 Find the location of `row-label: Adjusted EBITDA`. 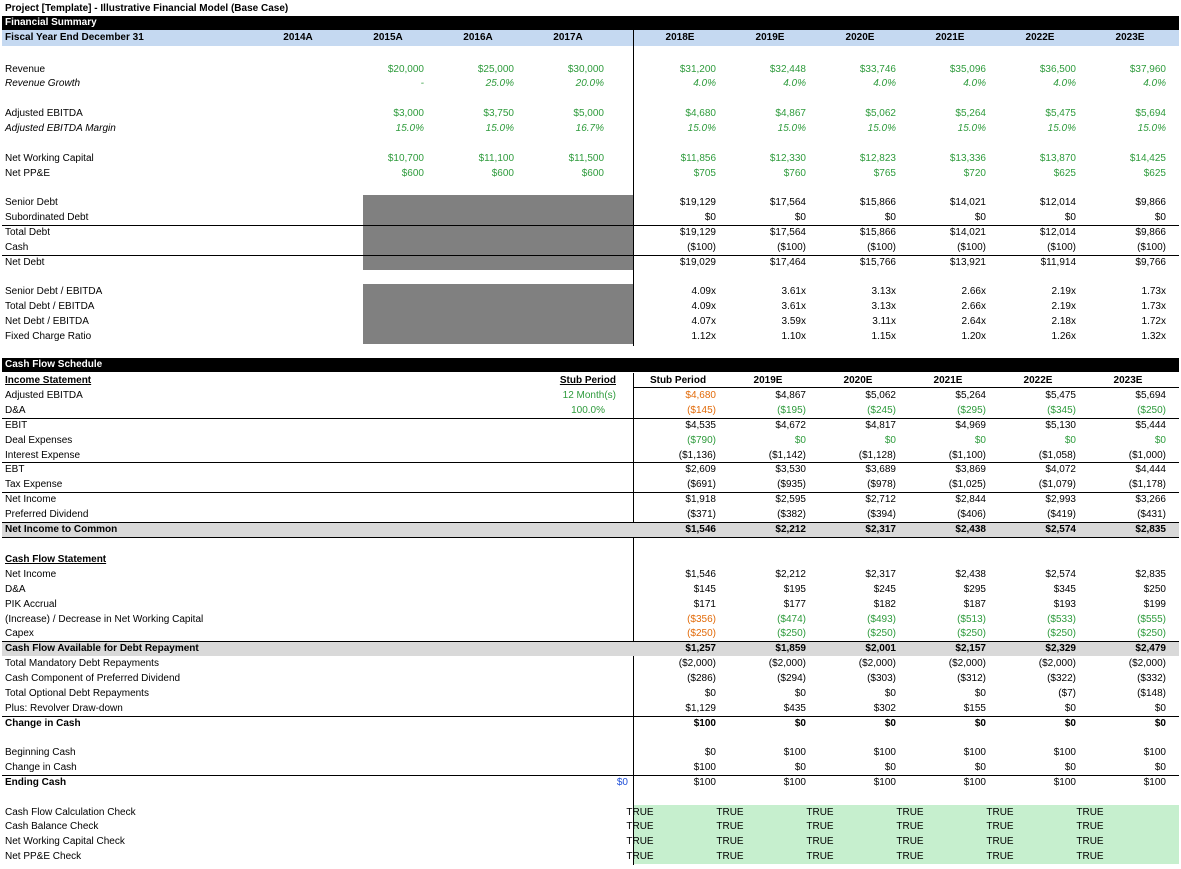

row-label: Adjusted EBITDA is located at coordinates (44, 113).